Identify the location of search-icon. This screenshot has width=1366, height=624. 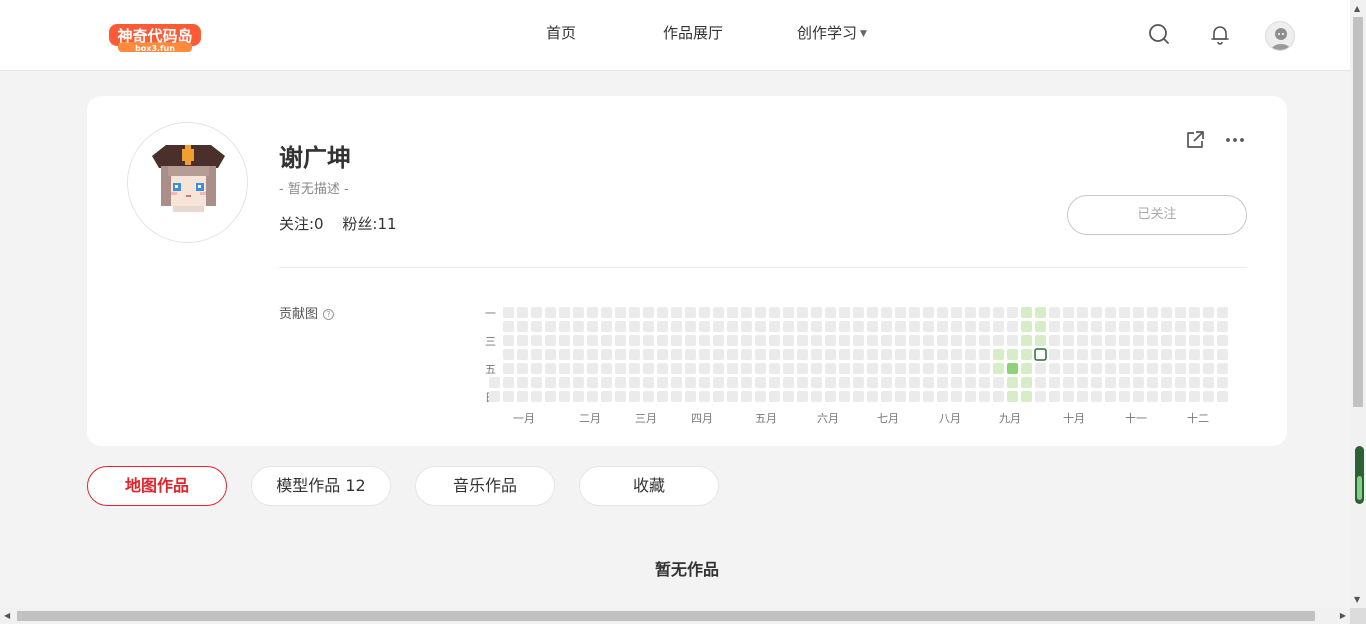
(1159, 34).